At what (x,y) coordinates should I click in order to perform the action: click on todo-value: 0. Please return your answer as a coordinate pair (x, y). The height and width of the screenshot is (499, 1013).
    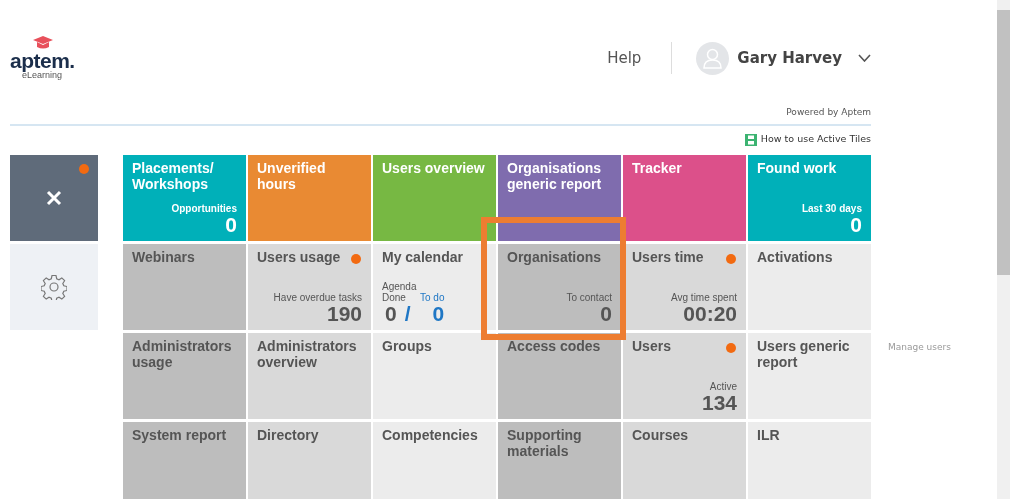
    Looking at the image, I should click on (438, 314).